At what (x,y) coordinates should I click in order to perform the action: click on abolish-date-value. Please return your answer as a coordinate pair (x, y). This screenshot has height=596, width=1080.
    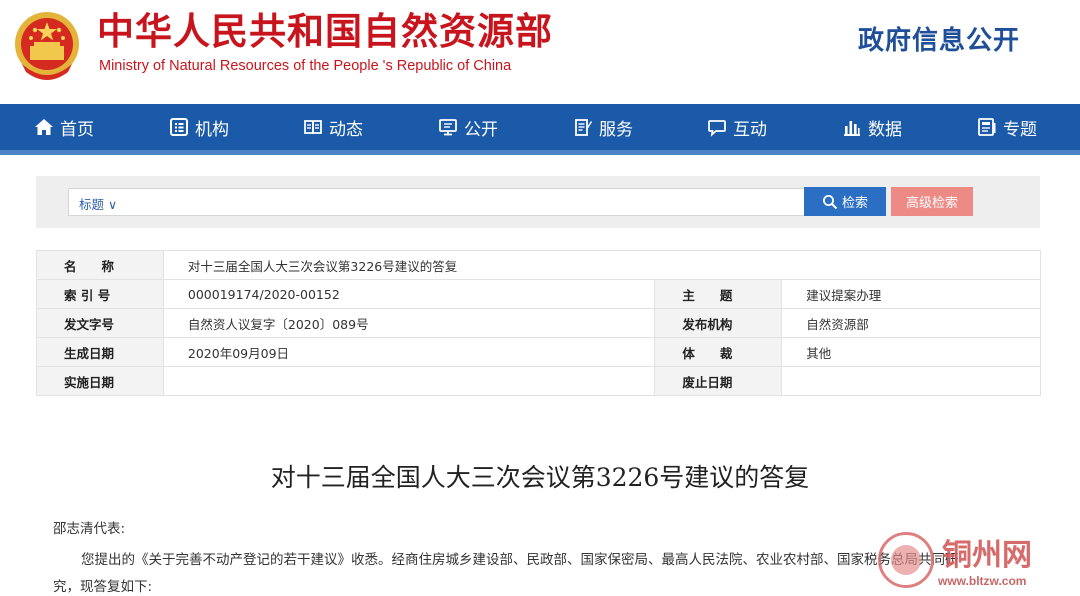
    Looking at the image, I should click on (911, 381).